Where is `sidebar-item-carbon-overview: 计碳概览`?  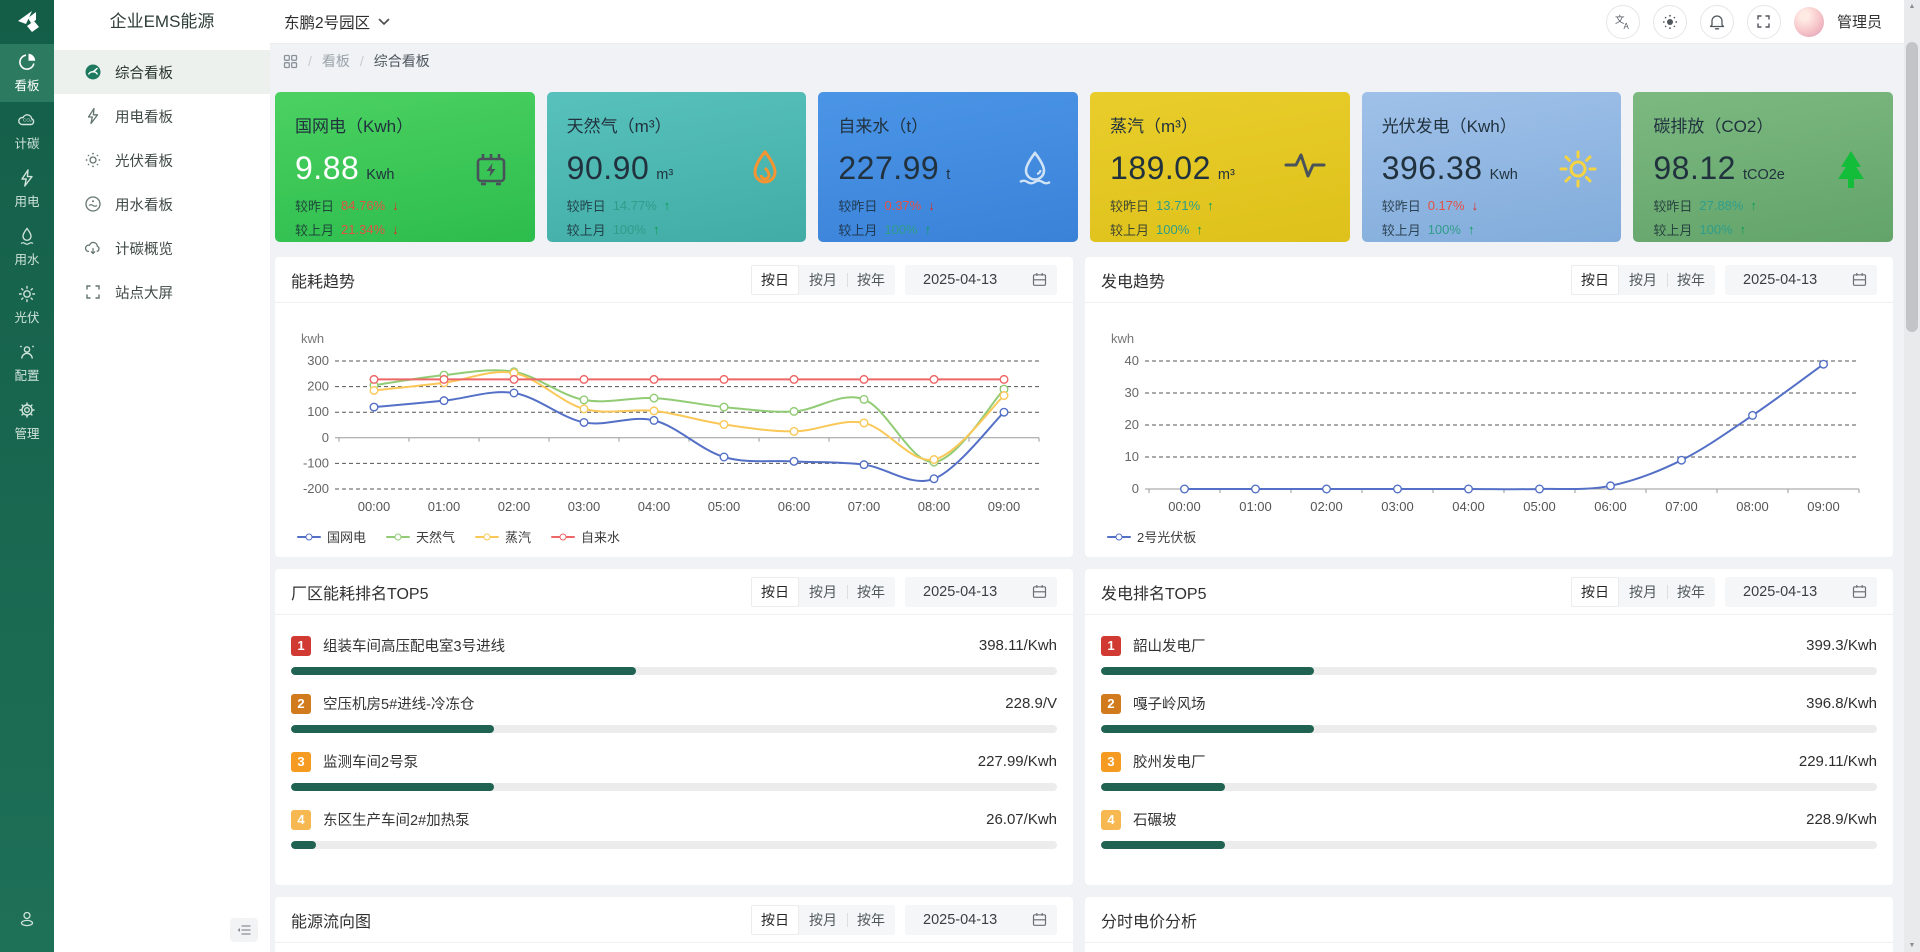
sidebar-item-carbon-overview: 计碳概览 is located at coordinates (162, 248).